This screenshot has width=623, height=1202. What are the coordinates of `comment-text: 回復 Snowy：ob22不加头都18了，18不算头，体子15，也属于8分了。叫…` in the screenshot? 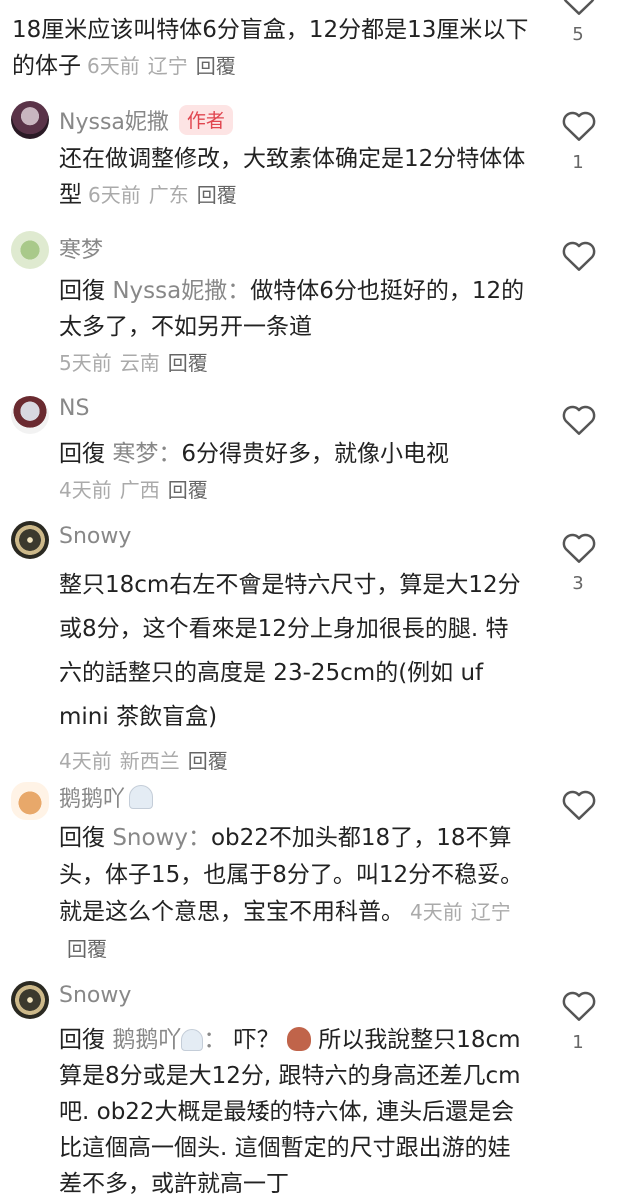 It's located at (291, 893).